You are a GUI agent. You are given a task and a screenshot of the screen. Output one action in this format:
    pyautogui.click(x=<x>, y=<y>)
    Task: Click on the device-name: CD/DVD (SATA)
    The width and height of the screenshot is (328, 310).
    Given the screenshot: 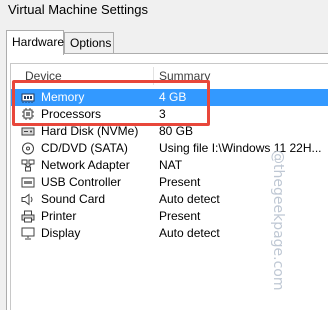 What is the action you would take?
    pyautogui.click(x=84, y=148)
    